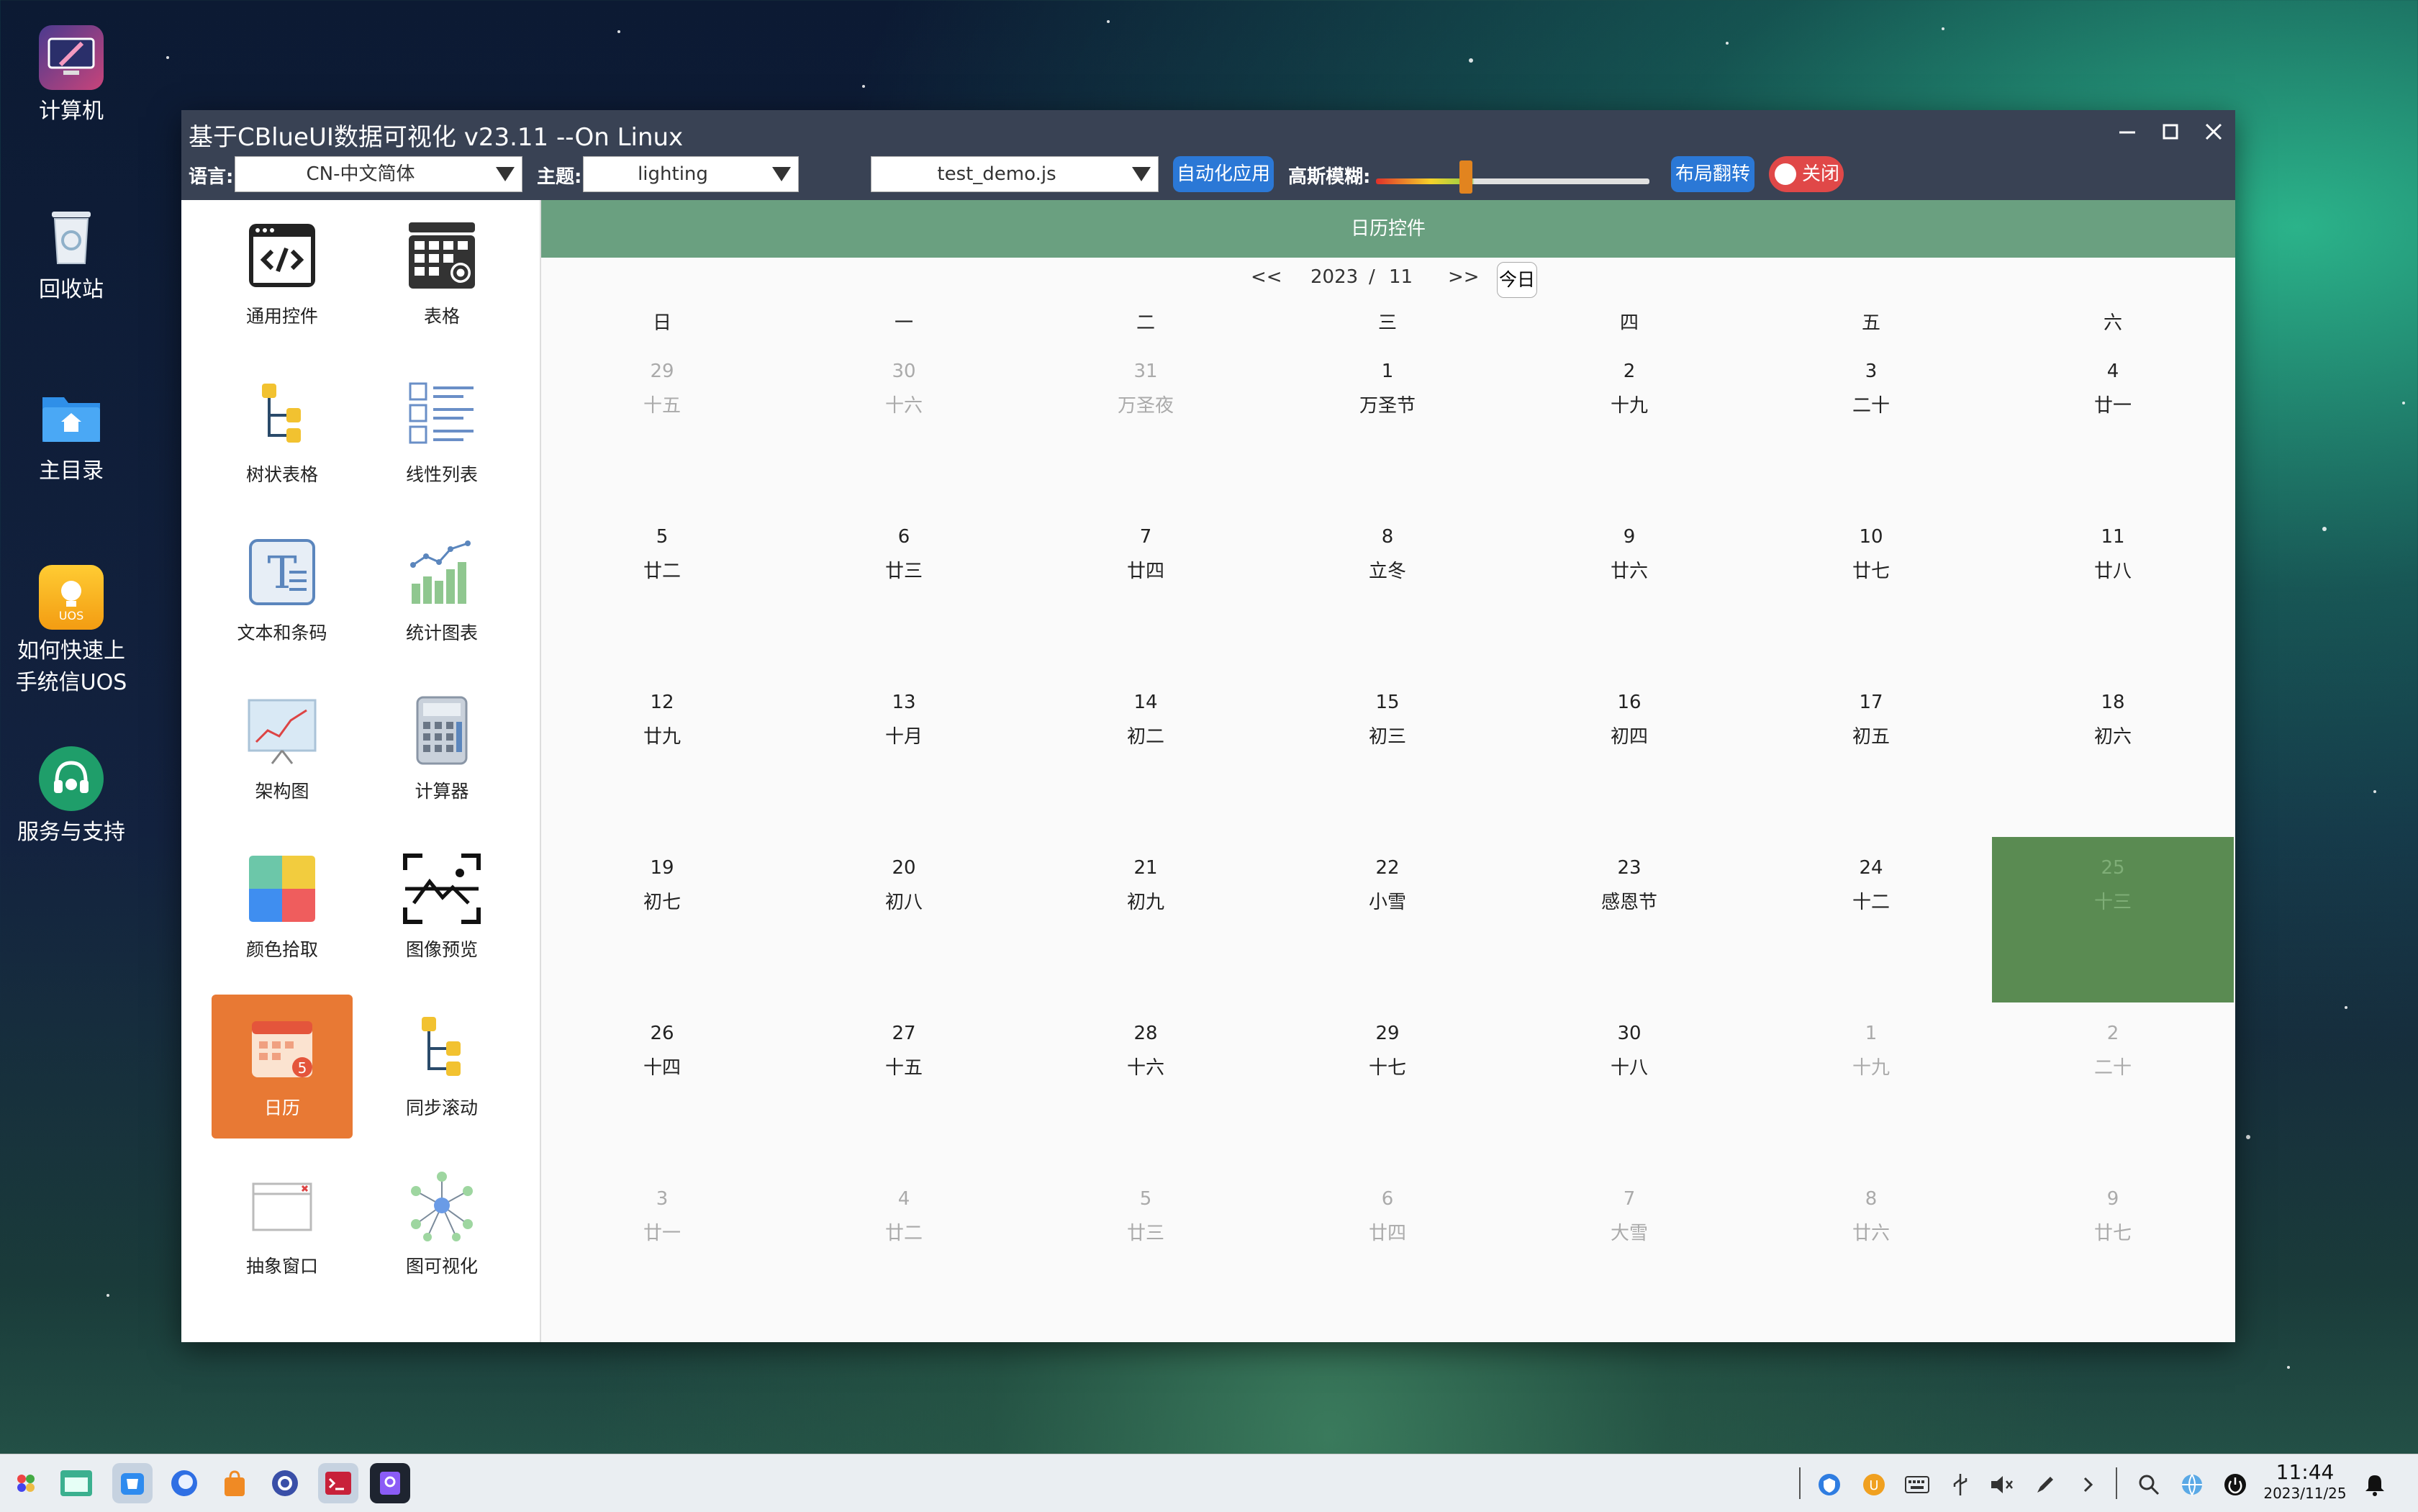 The height and width of the screenshot is (1512, 2418). What do you see at coordinates (441, 413) in the screenshot?
I see `linear-list-icon` at bounding box center [441, 413].